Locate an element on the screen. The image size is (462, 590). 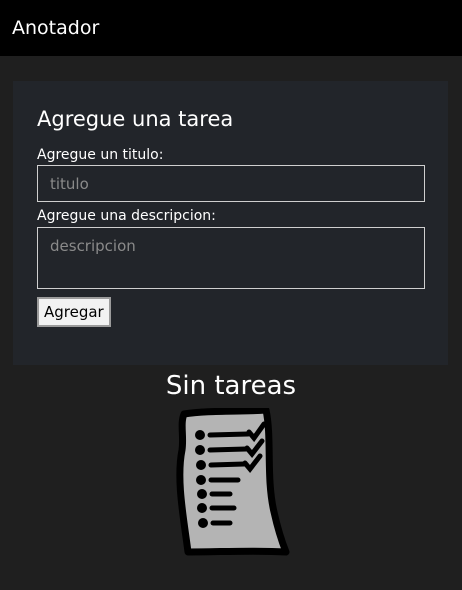
empty-tasks-message: Sin tareas is located at coordinates (231, 386).